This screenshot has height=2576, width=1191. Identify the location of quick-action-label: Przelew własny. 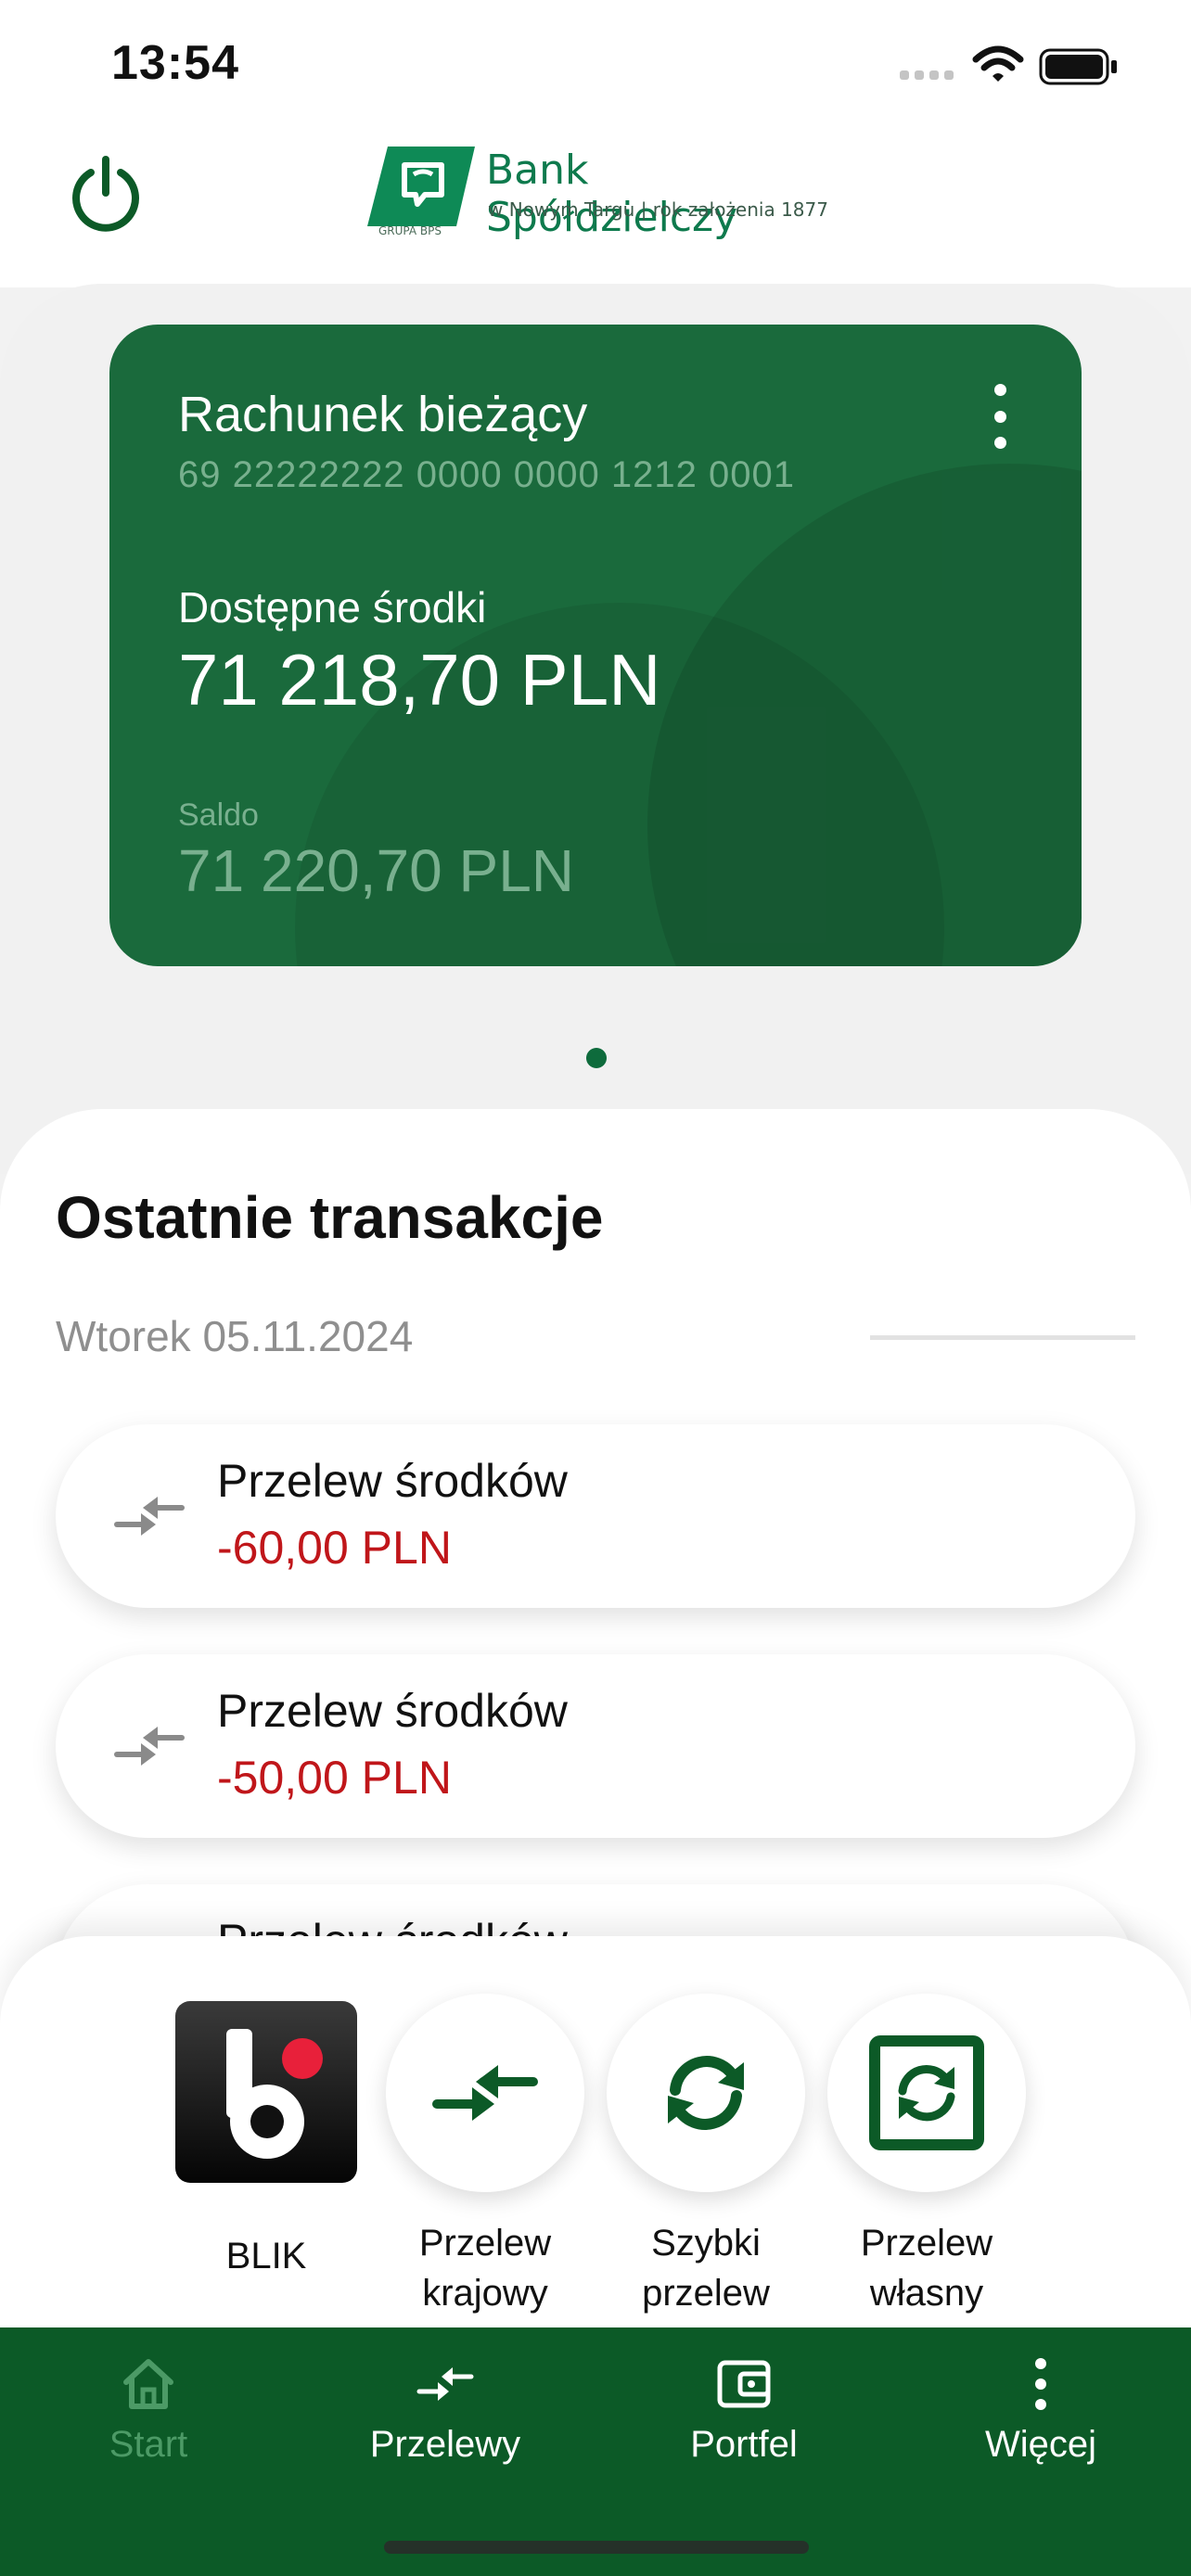
(926, 2268).